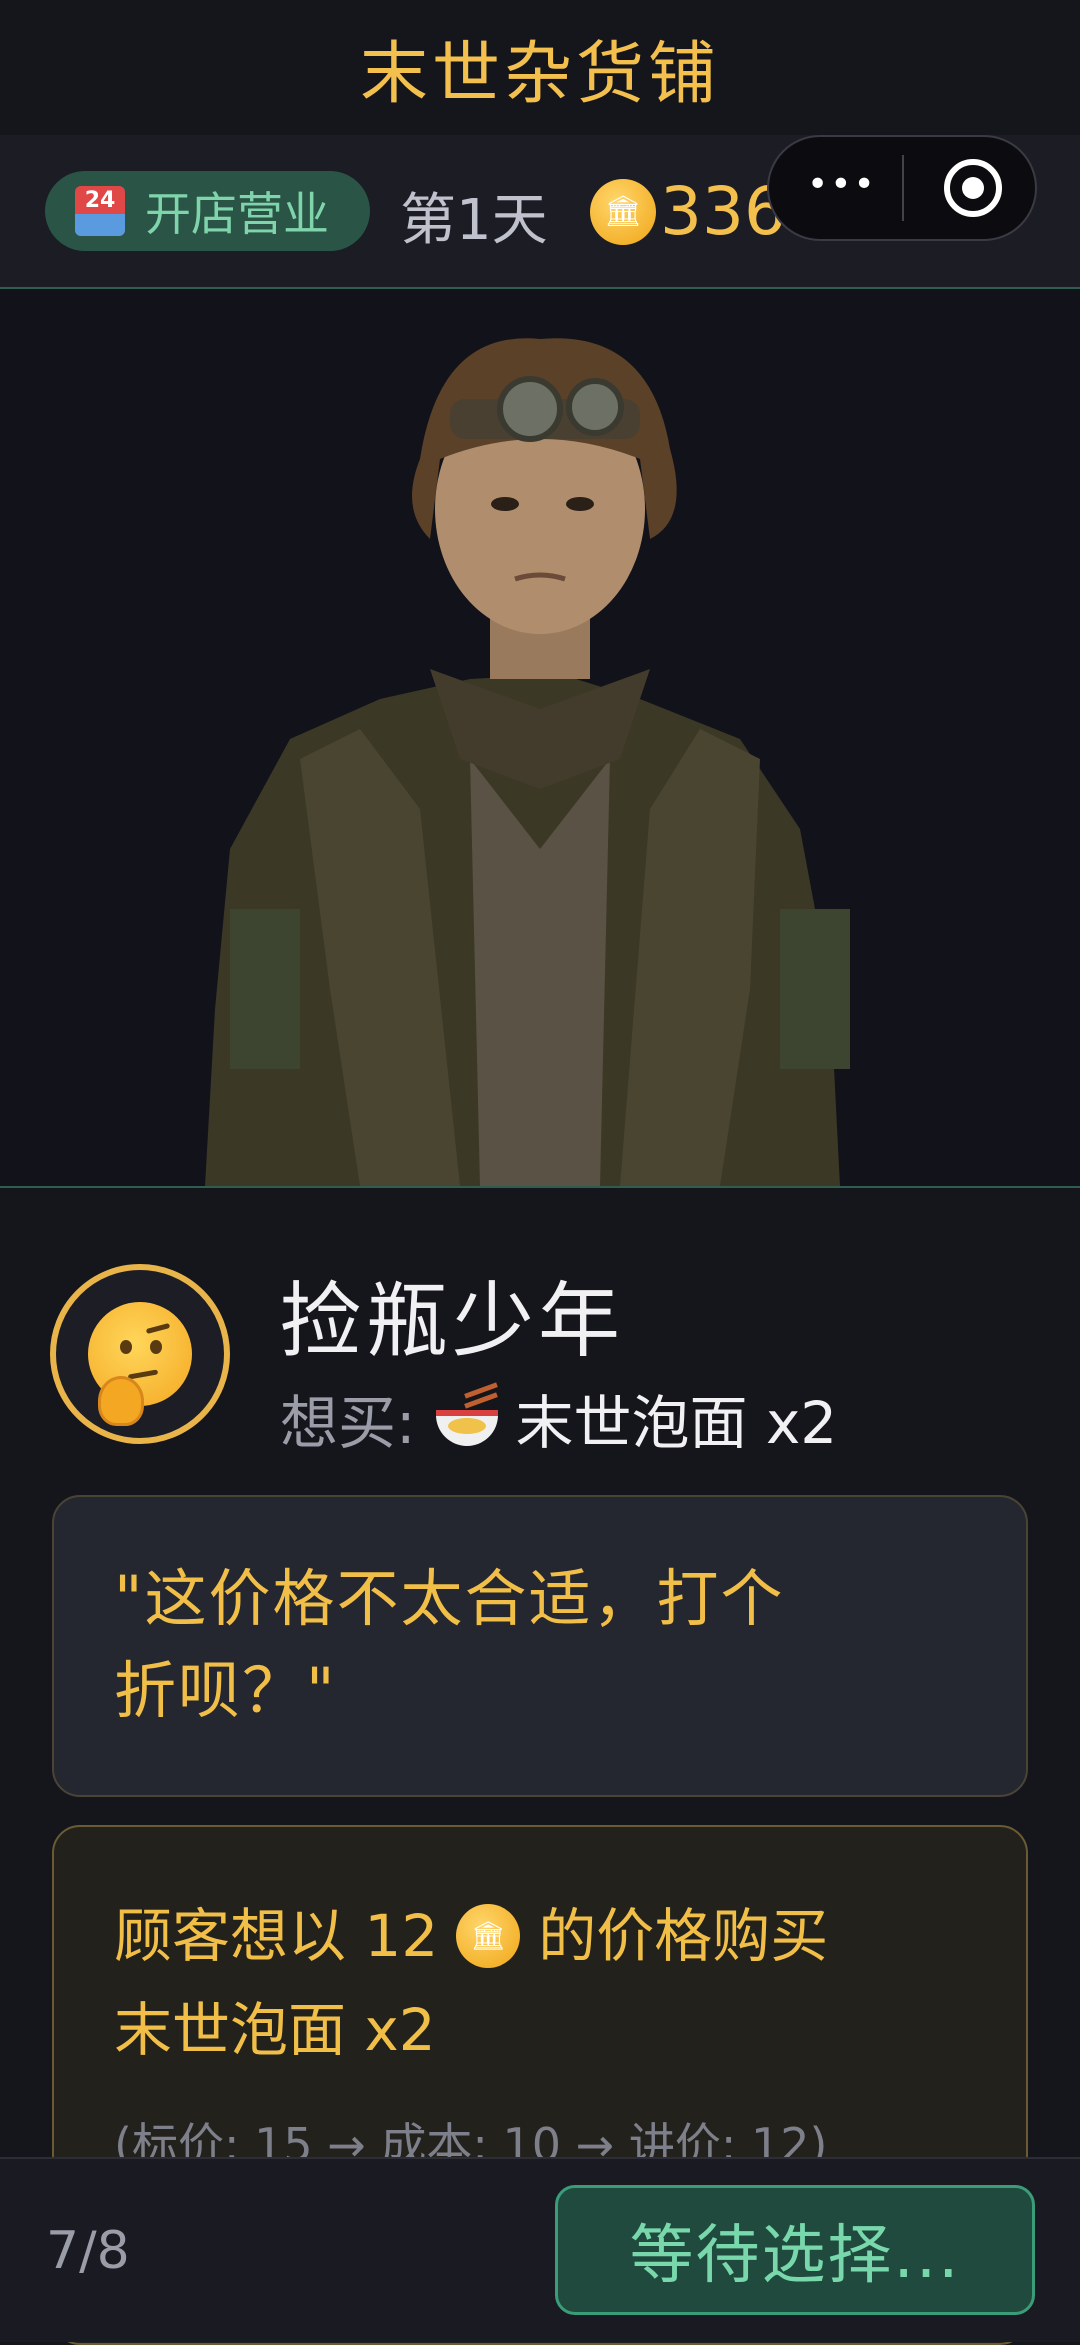 The height and width of the screenshot is (2345, 1080). Describe the element at coordinates (474, 220) in the screenshot. I see `day-counter: 第1天` at that location.